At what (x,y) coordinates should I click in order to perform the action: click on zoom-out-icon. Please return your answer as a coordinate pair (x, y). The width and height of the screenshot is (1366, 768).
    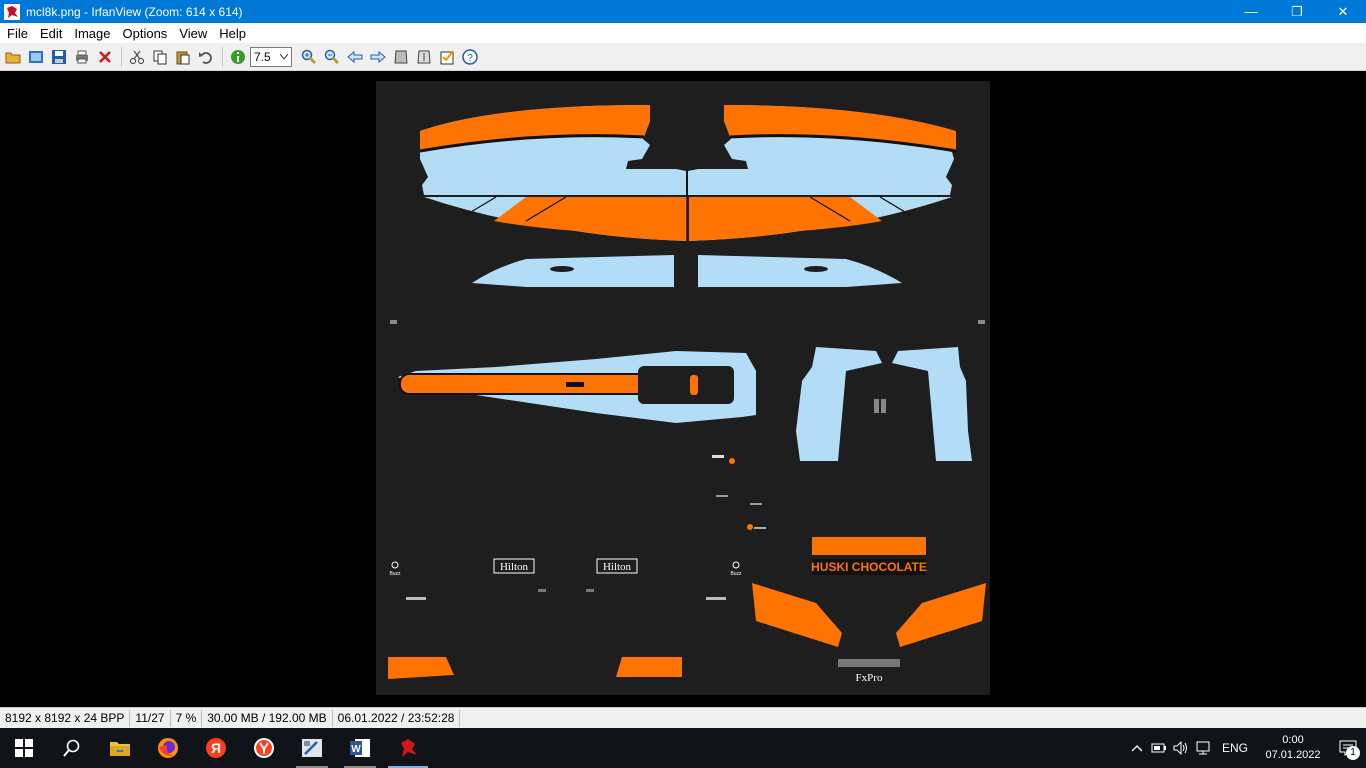
    Looking at the image, I should click on (331, 57).